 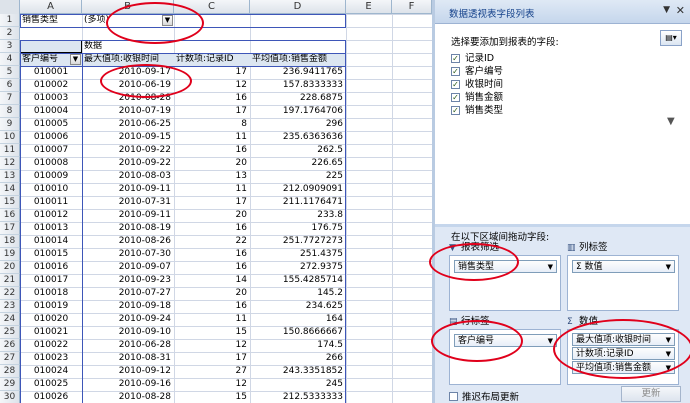 I want to click on row-header: 17, so click(x=10, y=228).